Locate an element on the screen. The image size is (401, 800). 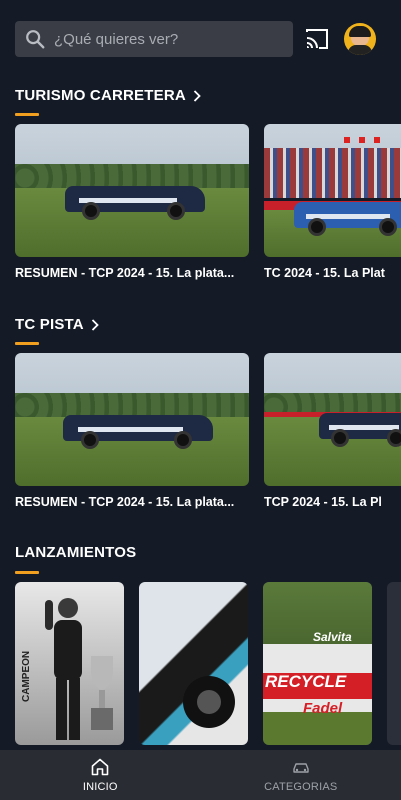
sponsor-text: Fadel is located at coordinates (323, 708).